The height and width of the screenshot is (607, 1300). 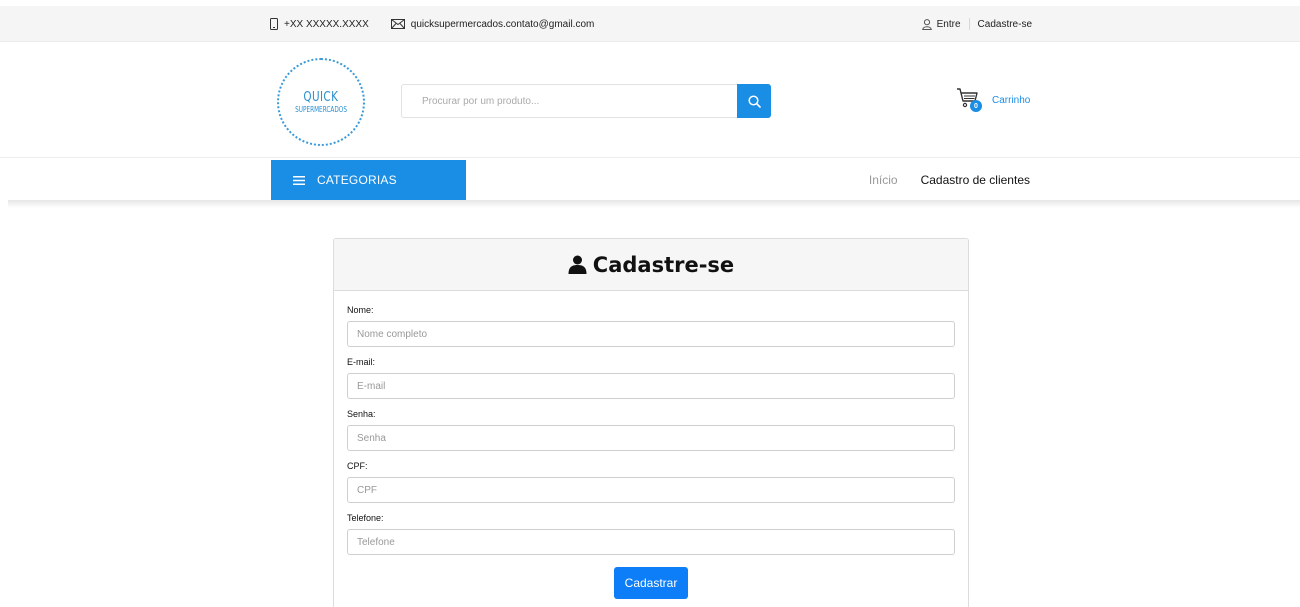 I want to click on field-nome: Nome:, so click(x=651, y=326).